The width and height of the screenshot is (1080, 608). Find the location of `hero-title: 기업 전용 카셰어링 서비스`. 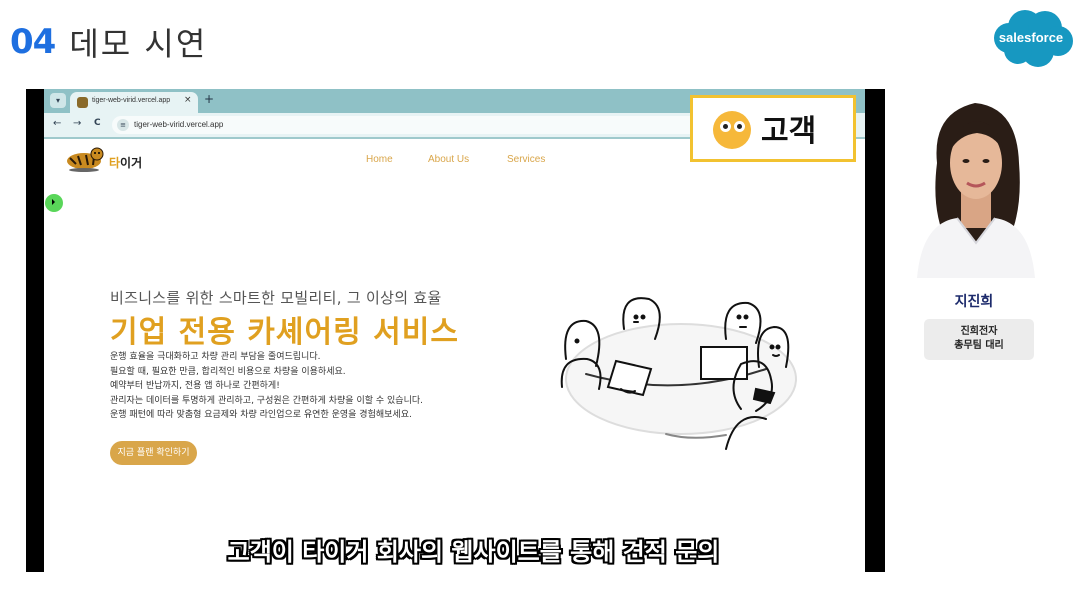

hero-title: 기업 전용 카셰어링 서비스 is located at coordinates (284, 332).